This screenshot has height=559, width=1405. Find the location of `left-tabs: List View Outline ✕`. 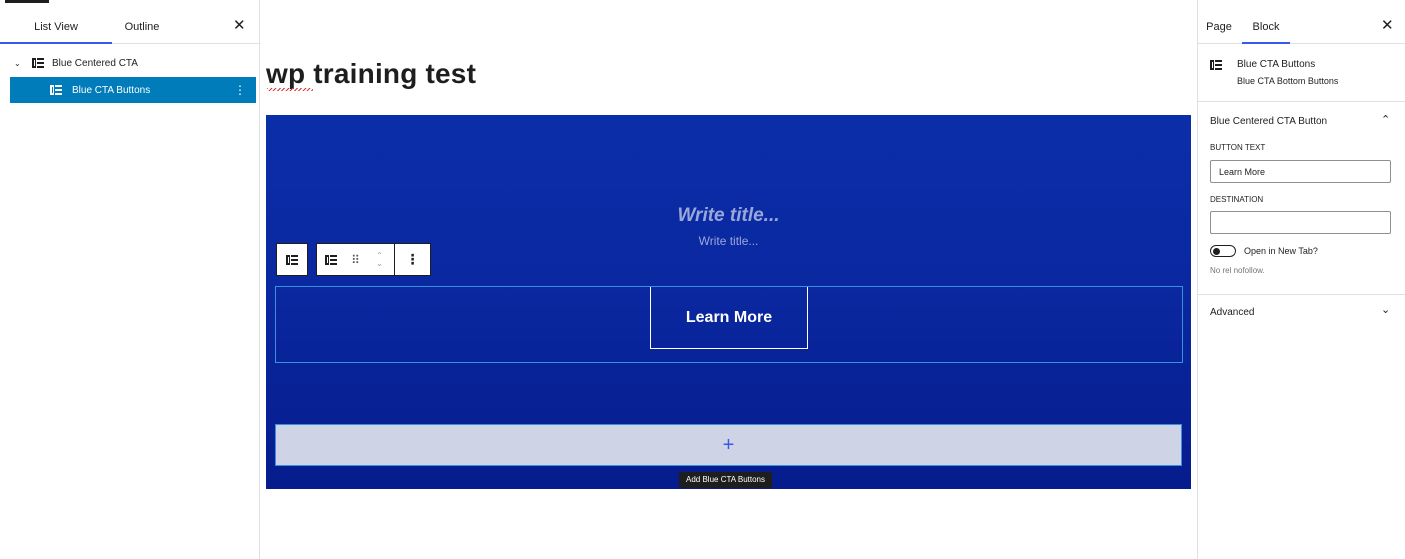

left-tabs: List View Outline ✕ is located at coordinates (129, 26).